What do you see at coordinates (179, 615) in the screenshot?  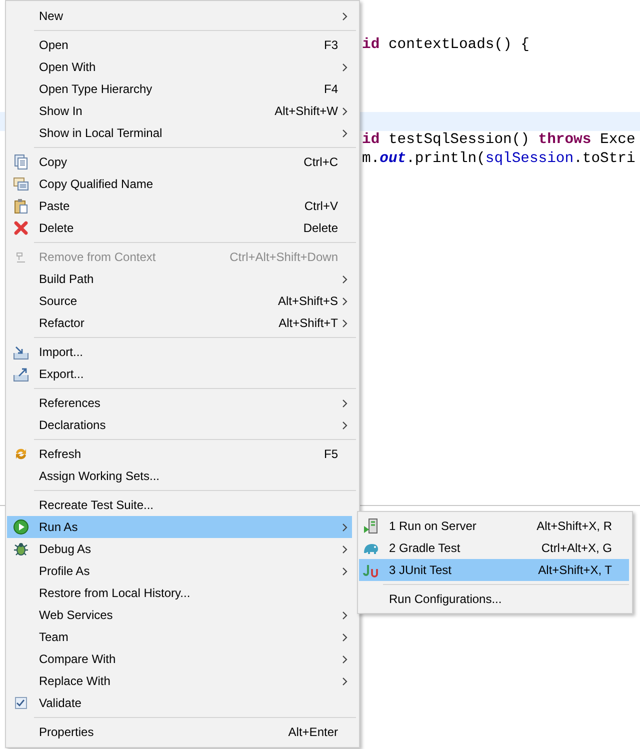 I see `menu-item: Web Services` at bounding box center [179, 615].